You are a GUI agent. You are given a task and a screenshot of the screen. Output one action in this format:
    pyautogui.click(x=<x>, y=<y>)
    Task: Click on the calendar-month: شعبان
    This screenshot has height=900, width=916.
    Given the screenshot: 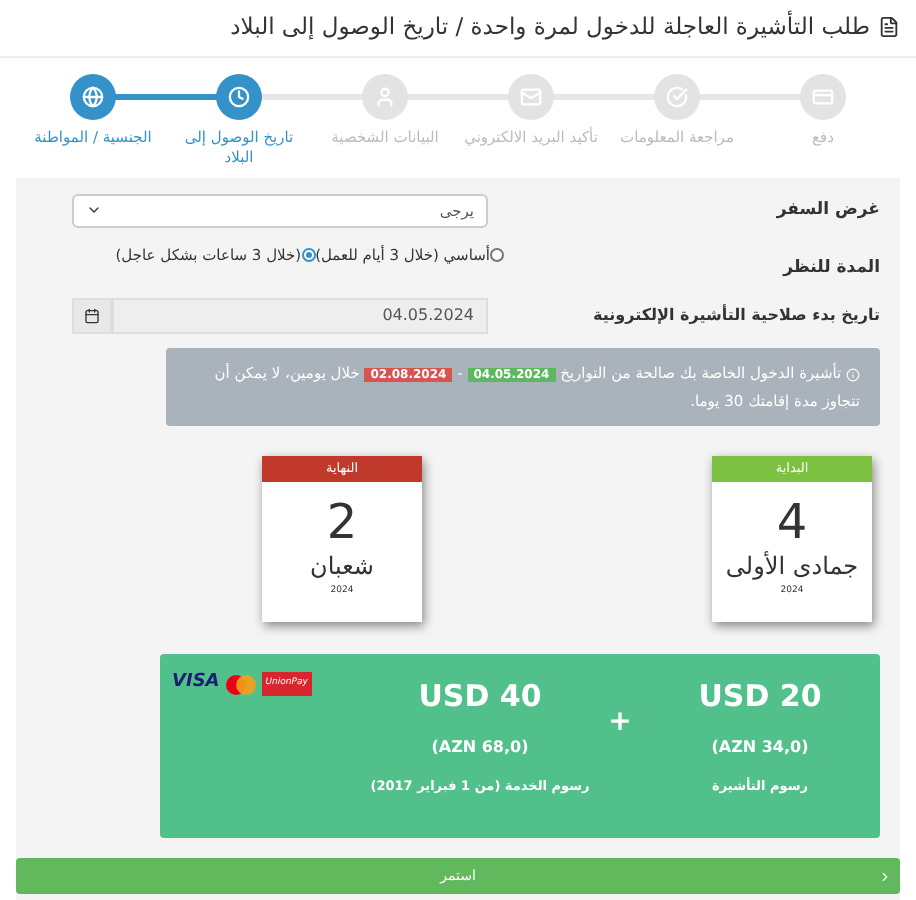 What is the action you would take?
    pyautogui.click(x=342, y=567)
    